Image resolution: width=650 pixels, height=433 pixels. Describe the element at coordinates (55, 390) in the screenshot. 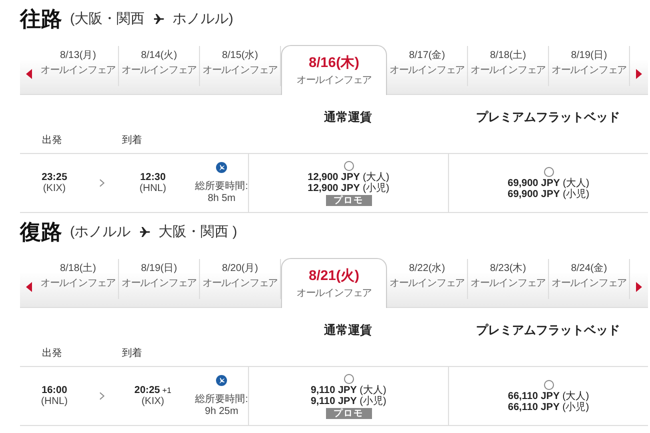

I see `departure-time: 16:00` at that location.